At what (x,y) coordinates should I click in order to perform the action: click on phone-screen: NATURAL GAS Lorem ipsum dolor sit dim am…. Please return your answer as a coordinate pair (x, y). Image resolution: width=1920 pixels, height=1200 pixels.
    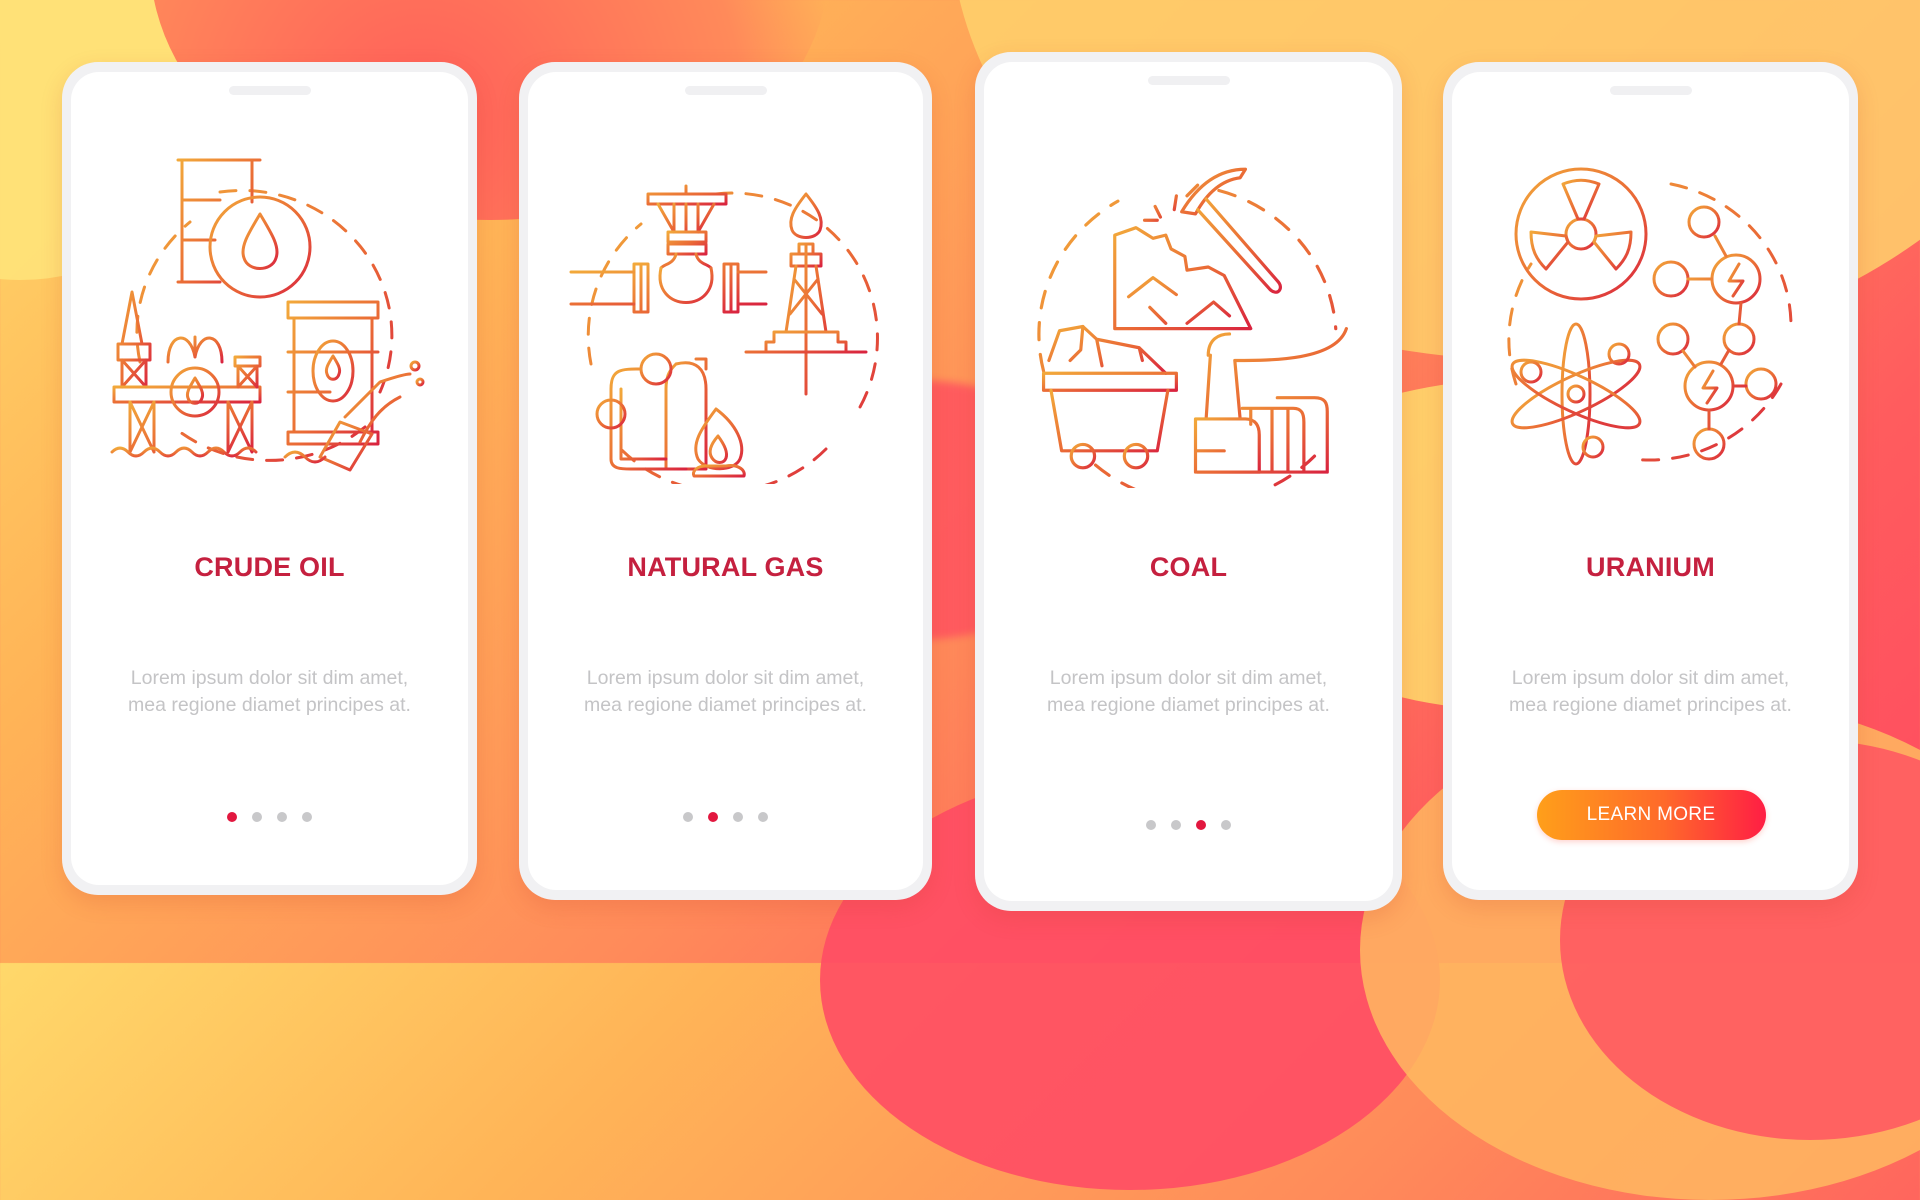
    Looking at the image, I should click on (725, 481).